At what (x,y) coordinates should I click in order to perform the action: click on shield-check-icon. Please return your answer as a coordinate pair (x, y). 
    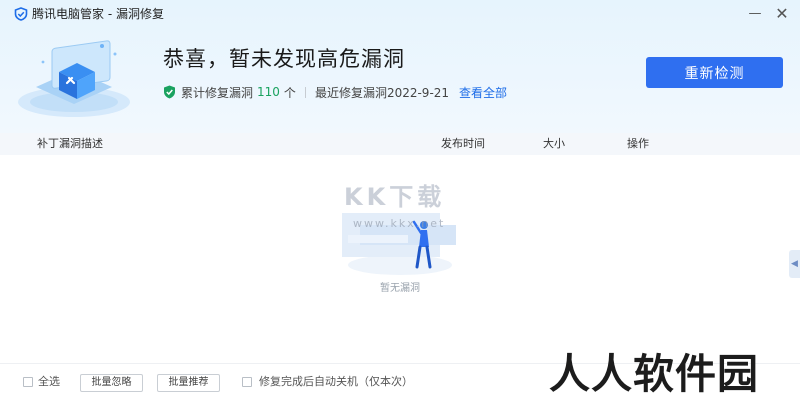
    Looking at the image, I should click on (169, 92).